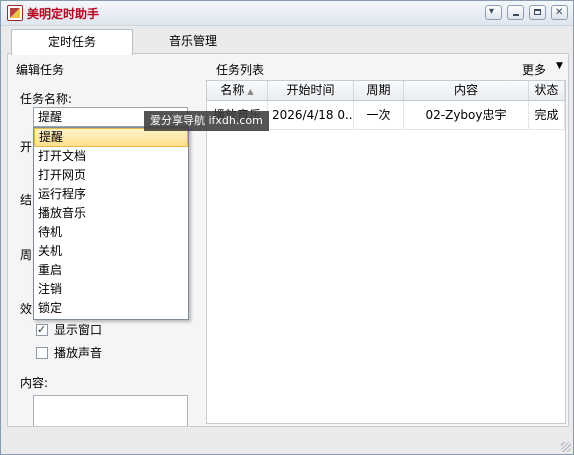  Describe the element at coordinates (111, 289) in the screenshot. I see `dropdown-option-logoff: 注销` at that location.